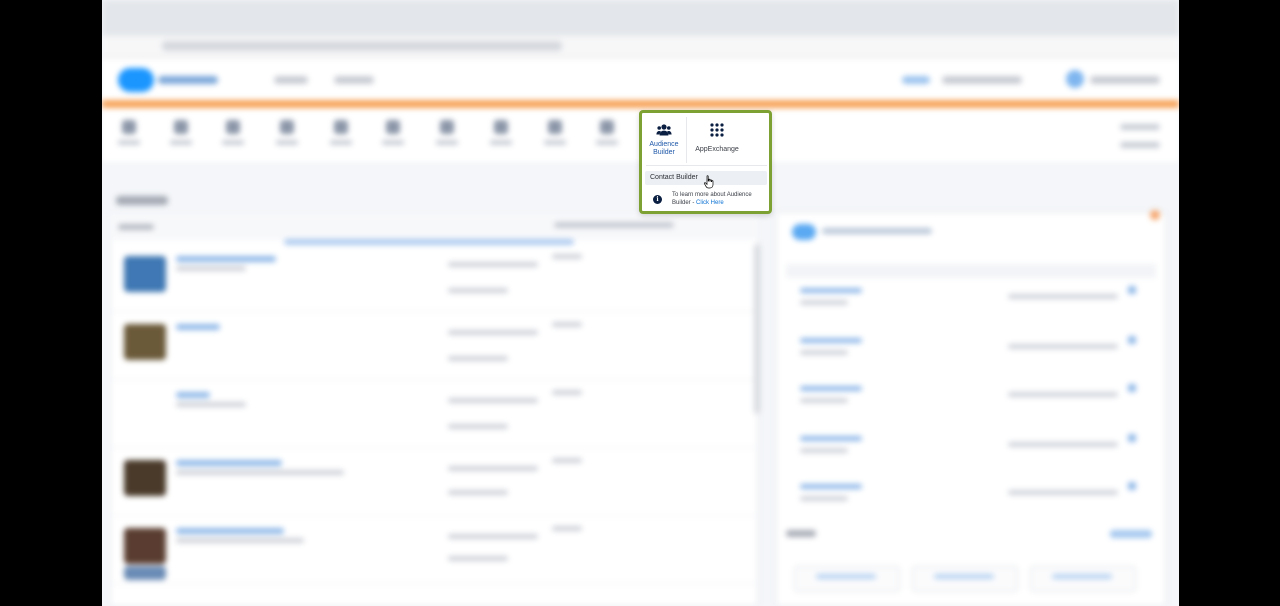  What do you see at coordinates (1155, 215) in the screenshot?
I see `notification-badge` at bounding box center [1155, 215].